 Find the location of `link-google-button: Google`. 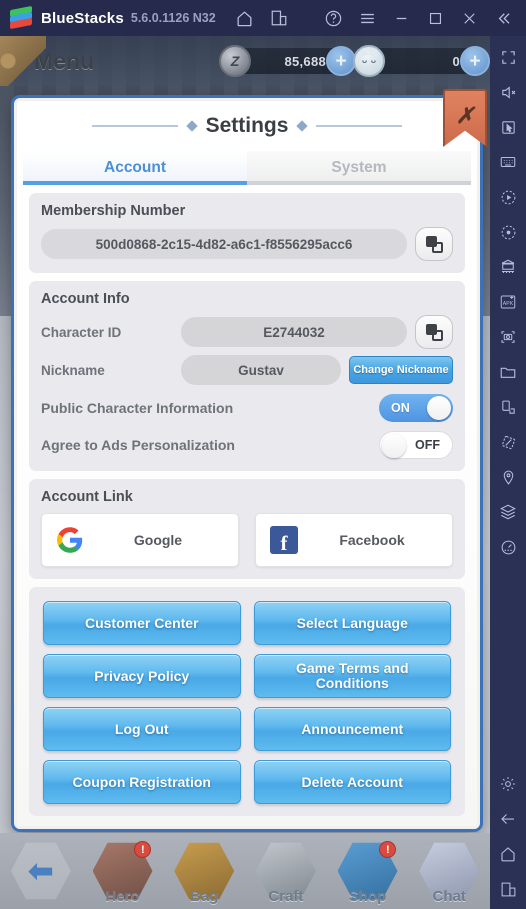

link-google-button: Google is located at coordinates (140, 540).